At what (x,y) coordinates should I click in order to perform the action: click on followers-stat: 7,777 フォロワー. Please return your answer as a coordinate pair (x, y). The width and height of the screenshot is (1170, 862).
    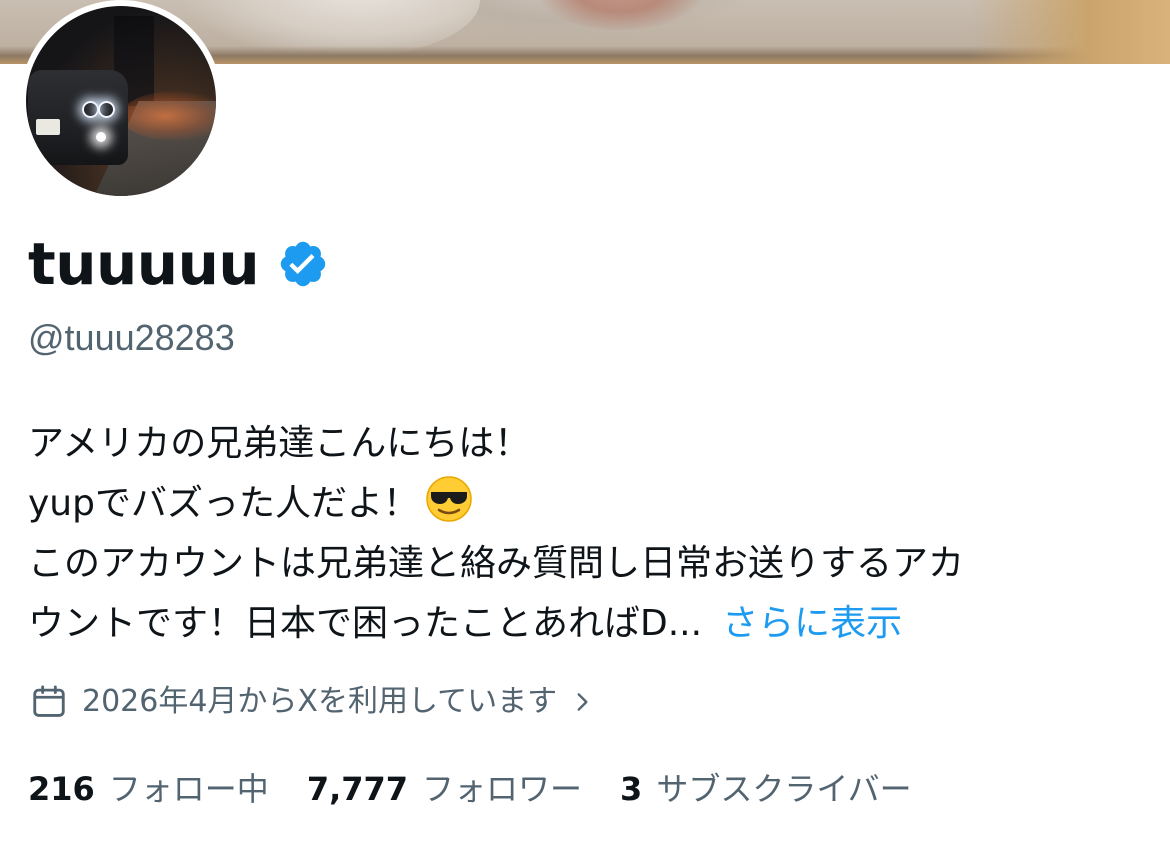
    Looking at the image, I should click on (444, 789).